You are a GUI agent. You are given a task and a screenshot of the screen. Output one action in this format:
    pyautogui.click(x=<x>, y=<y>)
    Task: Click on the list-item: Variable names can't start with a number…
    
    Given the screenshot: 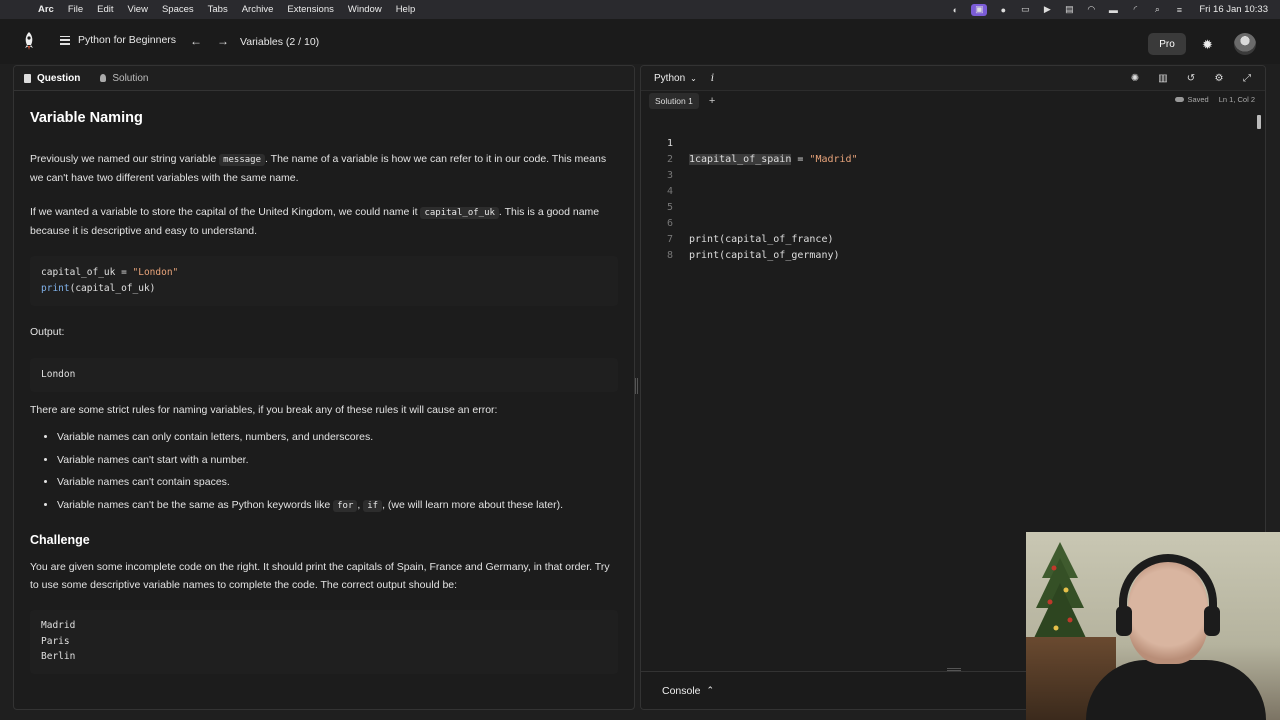 What is the action you would take?
    pyautogui.click(x=337, y=460)
    